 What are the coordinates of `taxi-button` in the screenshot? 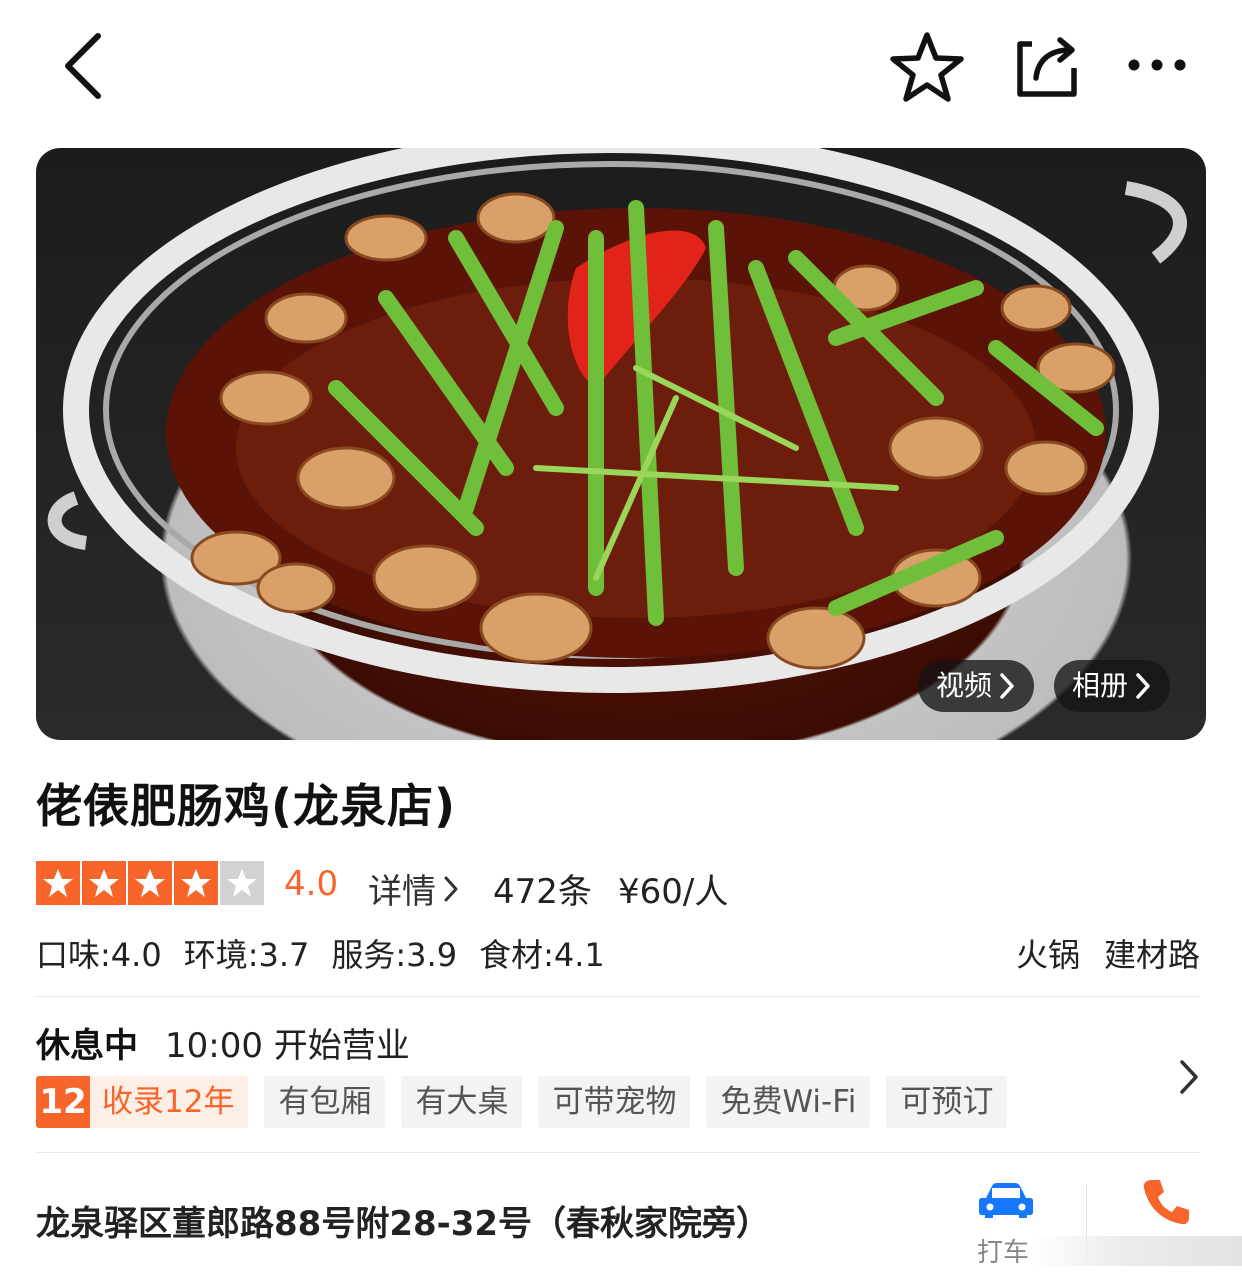 It's located at (1006, 1202).